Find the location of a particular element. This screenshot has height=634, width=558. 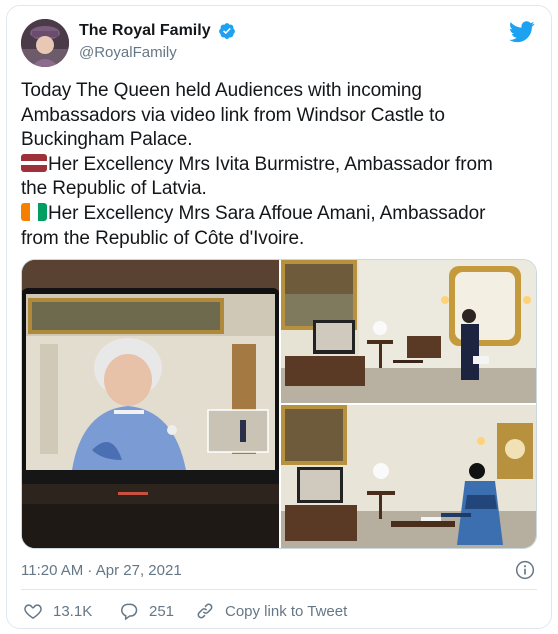

cote-divoire-flag-icon is located at coordinates (34, 211).